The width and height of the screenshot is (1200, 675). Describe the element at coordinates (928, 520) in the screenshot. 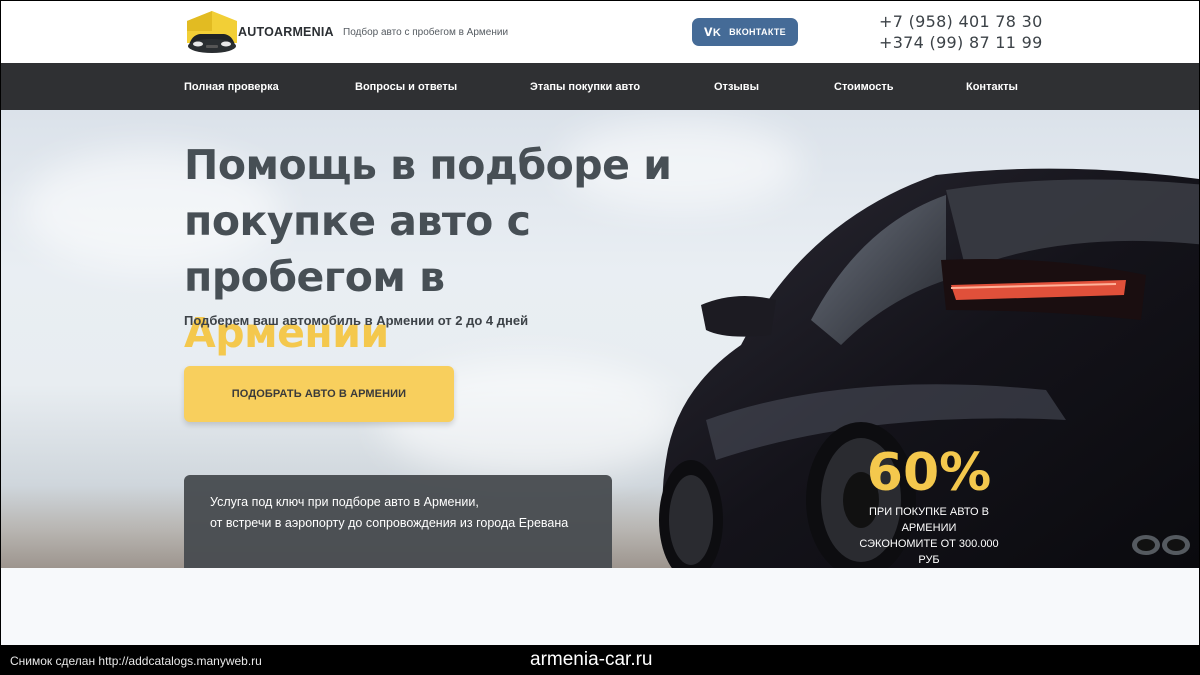

I see `savings-text-line: ПРИ ПОКУПКЕ АВТО В АРМЕНИИ` at that location.